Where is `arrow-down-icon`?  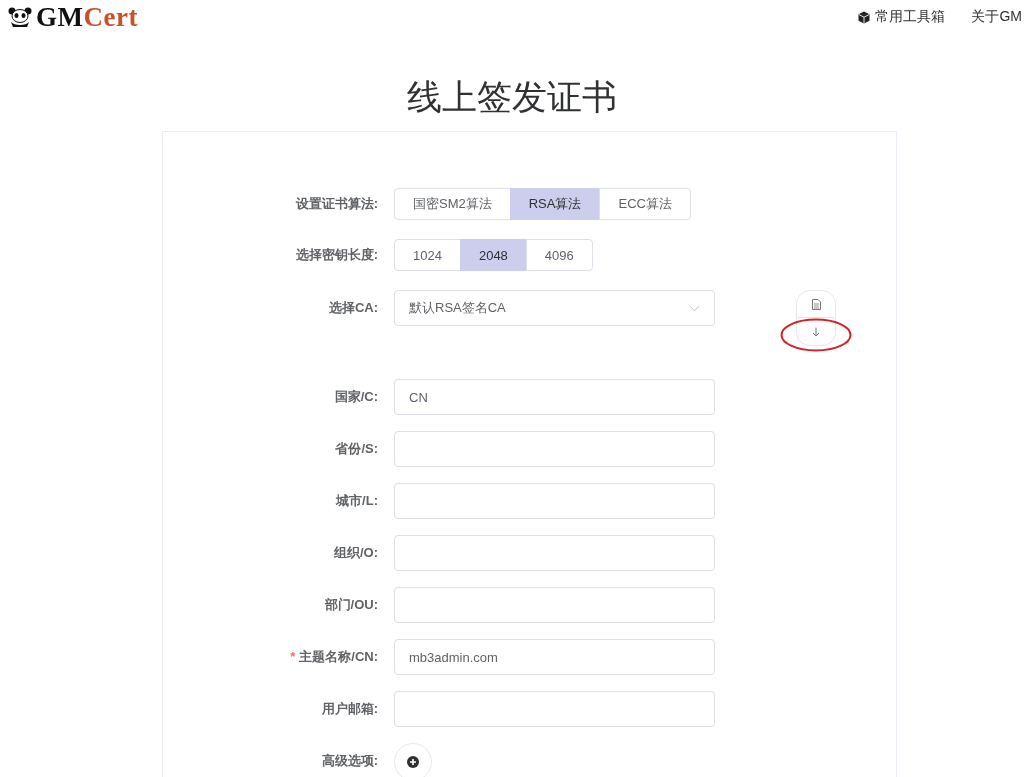
arrow-down-icon is located at coordinates (816, 331).